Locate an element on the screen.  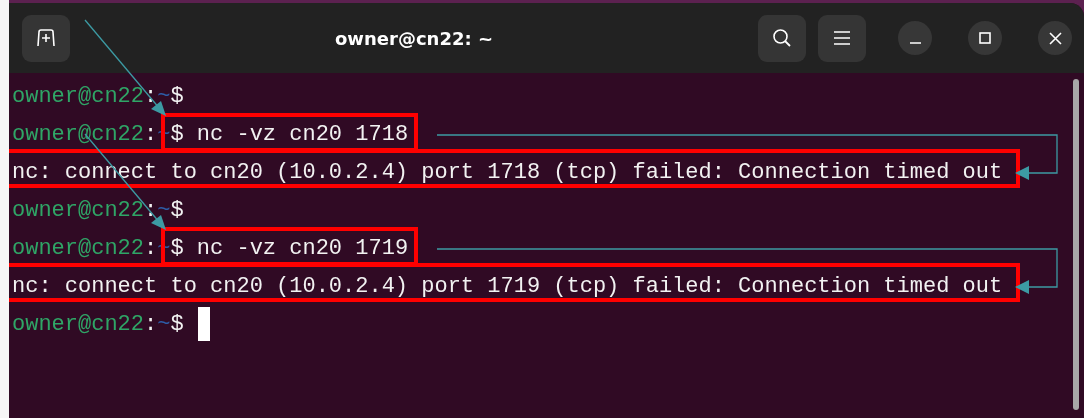
search-button is located at coordinates (782, 38).